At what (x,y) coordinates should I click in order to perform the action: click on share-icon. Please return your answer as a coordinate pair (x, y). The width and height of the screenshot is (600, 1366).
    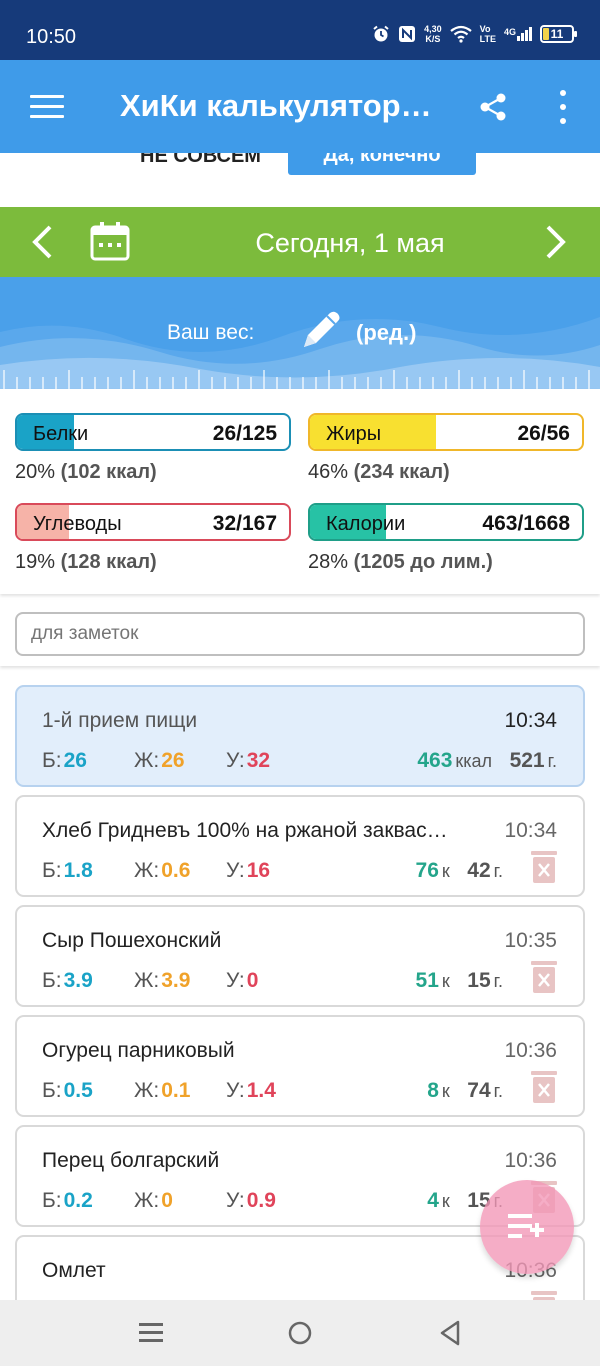
    Looking at the image, I should click on (493, 107).